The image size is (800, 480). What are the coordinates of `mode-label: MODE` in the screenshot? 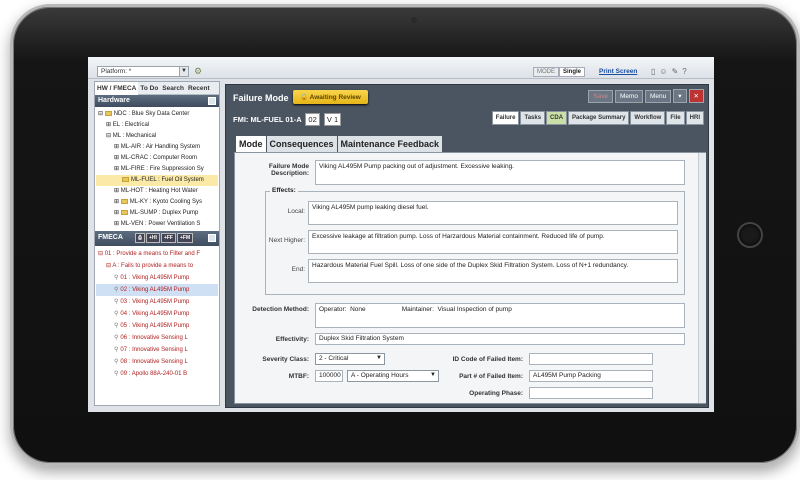 It's located at (546, 72).